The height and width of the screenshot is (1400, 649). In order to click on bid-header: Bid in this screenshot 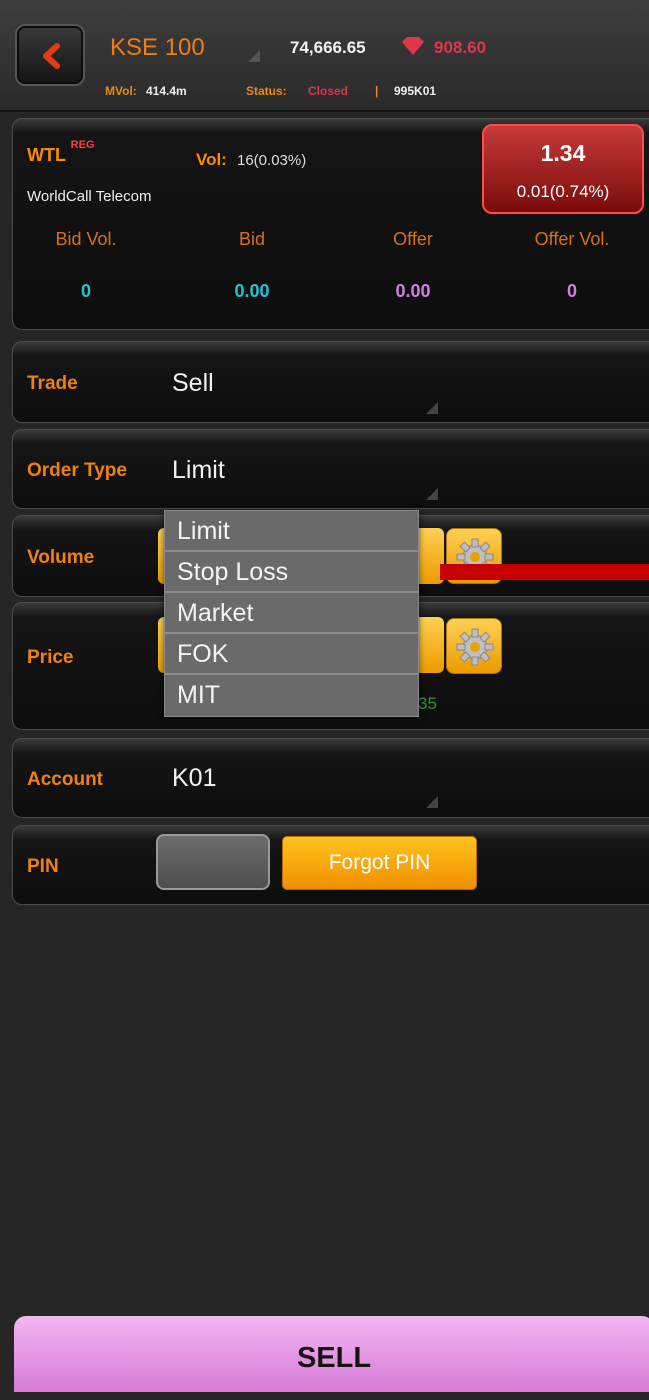, I will do `click(251, 239)`.